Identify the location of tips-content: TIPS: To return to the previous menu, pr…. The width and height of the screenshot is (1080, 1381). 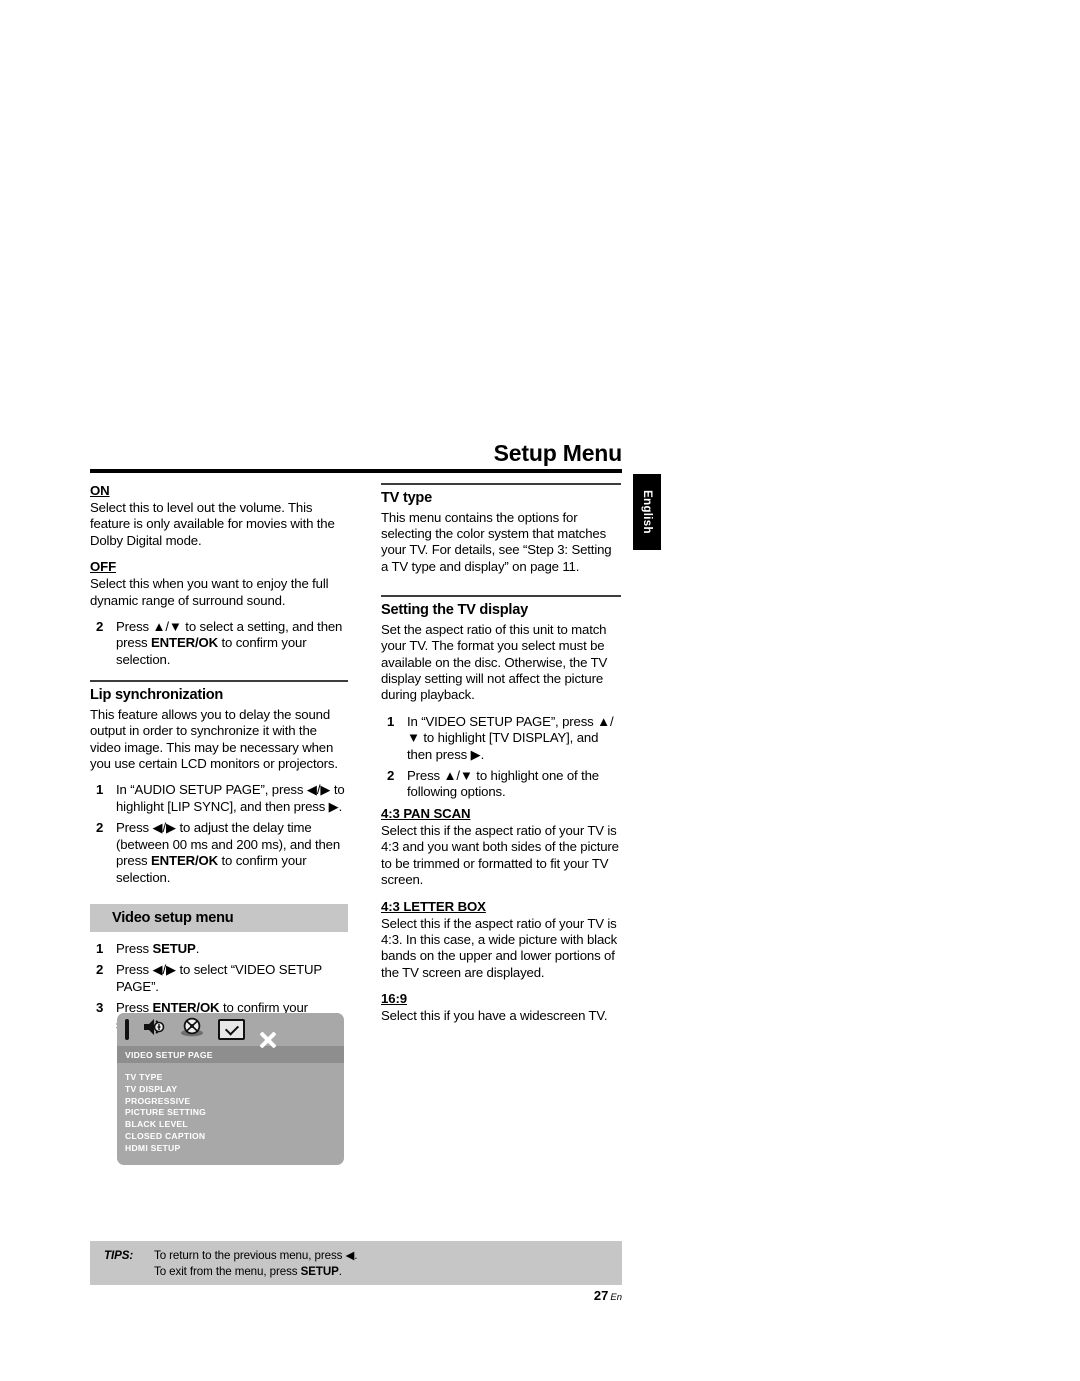
(356, 1260).